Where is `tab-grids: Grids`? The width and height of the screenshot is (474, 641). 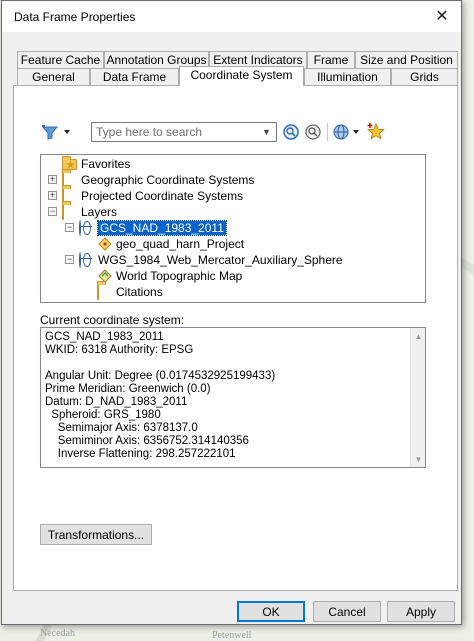
tab-grids: Grids is located at coordinates (424, 77).